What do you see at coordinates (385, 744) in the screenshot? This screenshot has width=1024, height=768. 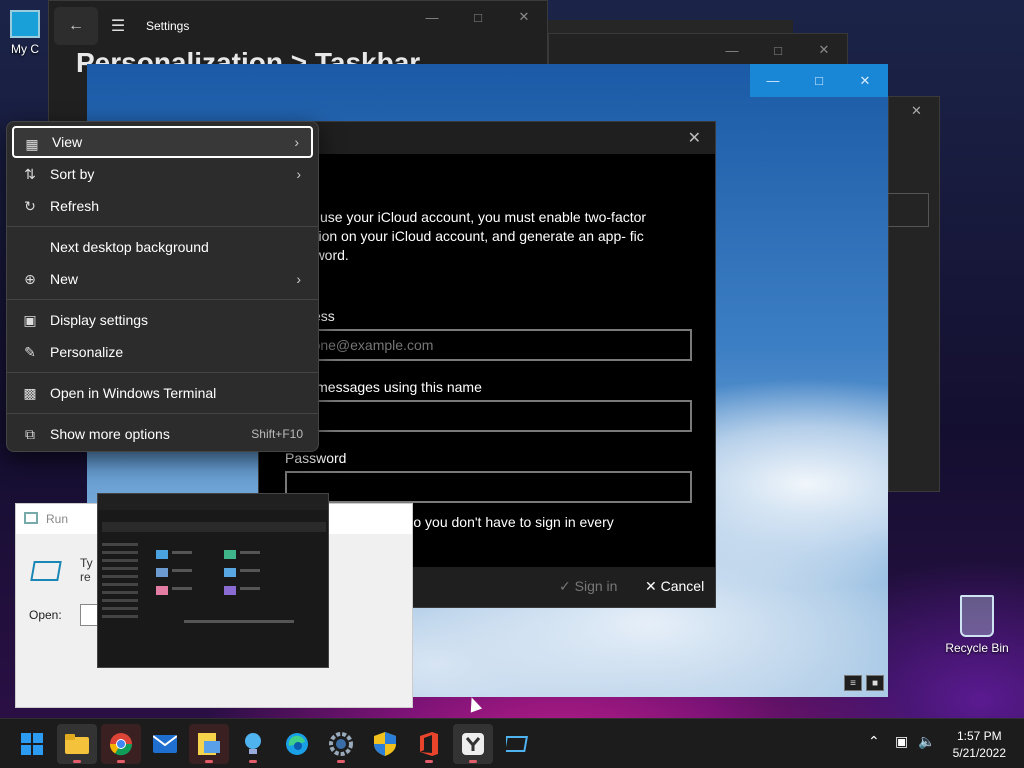 I see `security-app` at bounding box center [385, 744].